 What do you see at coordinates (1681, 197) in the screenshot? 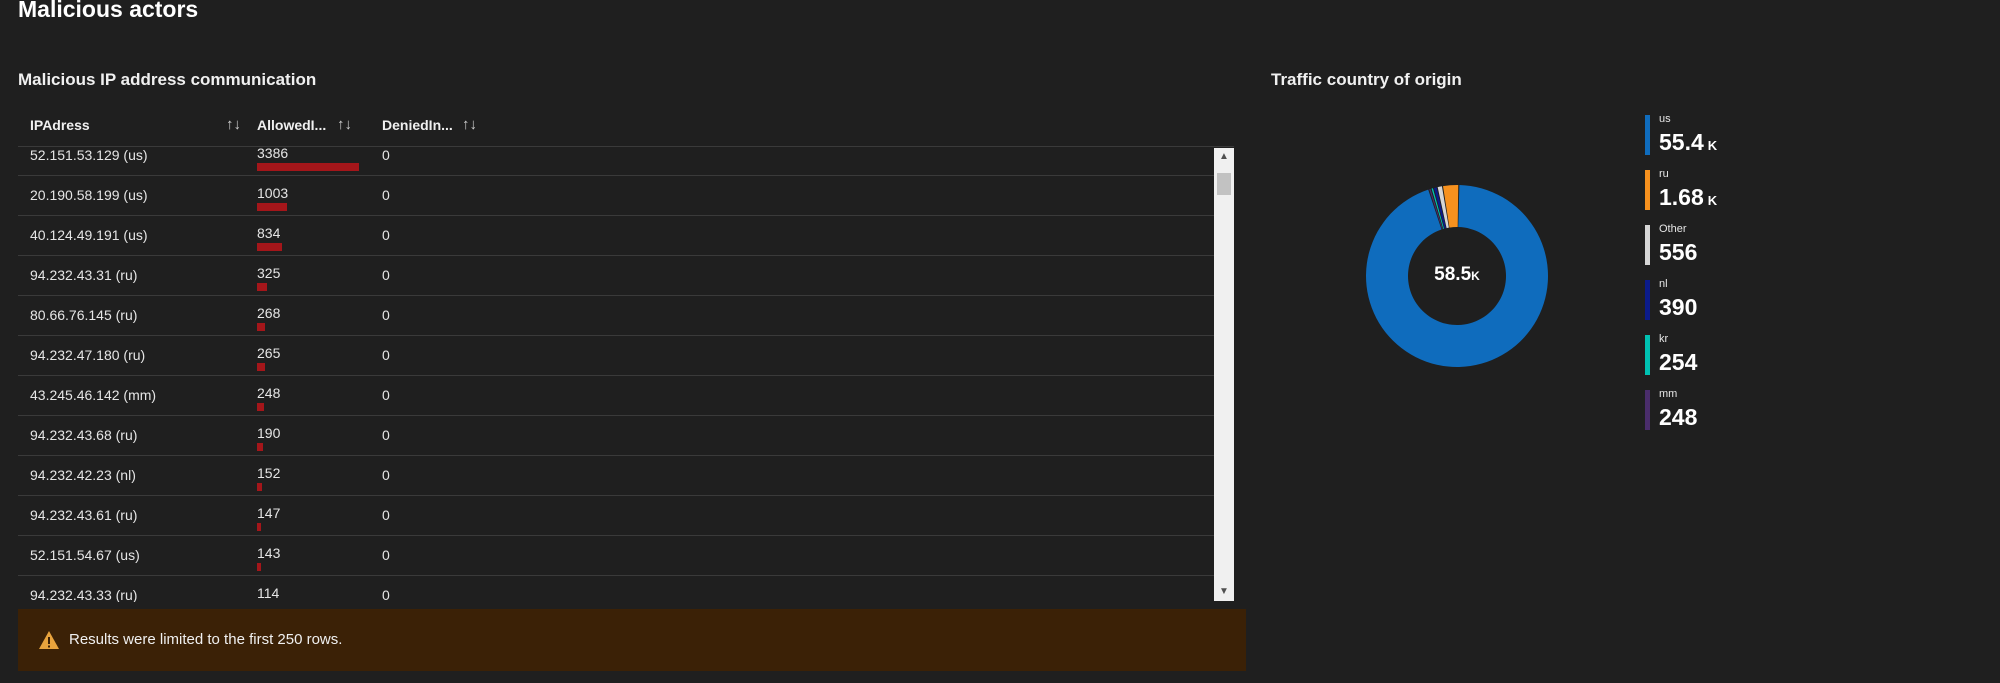
I see `legend-value-number: 1.68` at bounding box center [1681, 197].